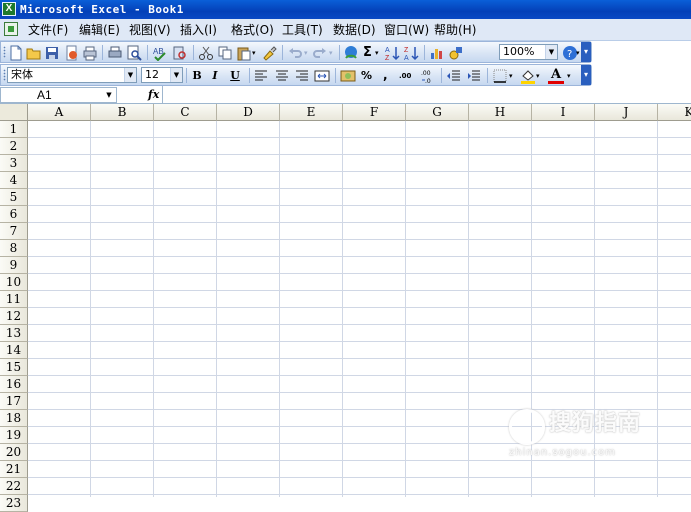  Describe the element at coordinates (302, 76) in the screenshot. I see `align-right-icon` at that location.